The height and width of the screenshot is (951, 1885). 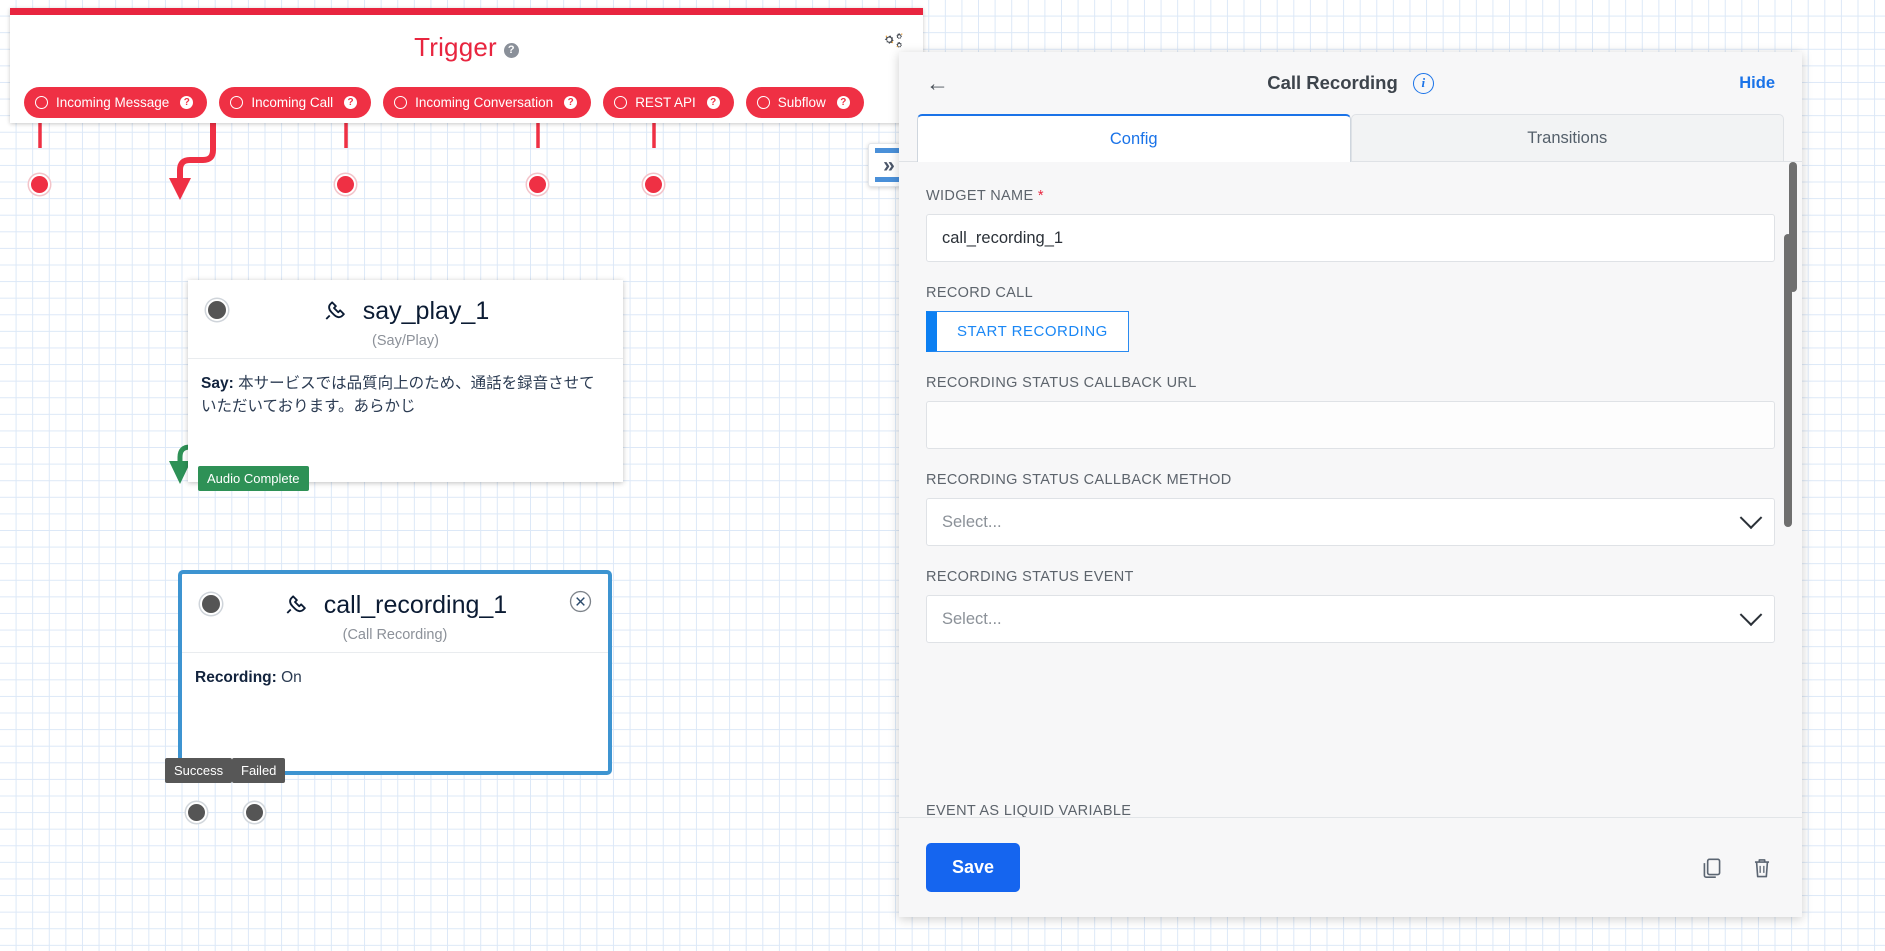 I want to click on panel-header: ← Call Recording i Hide, so click(x=1350, y=83).